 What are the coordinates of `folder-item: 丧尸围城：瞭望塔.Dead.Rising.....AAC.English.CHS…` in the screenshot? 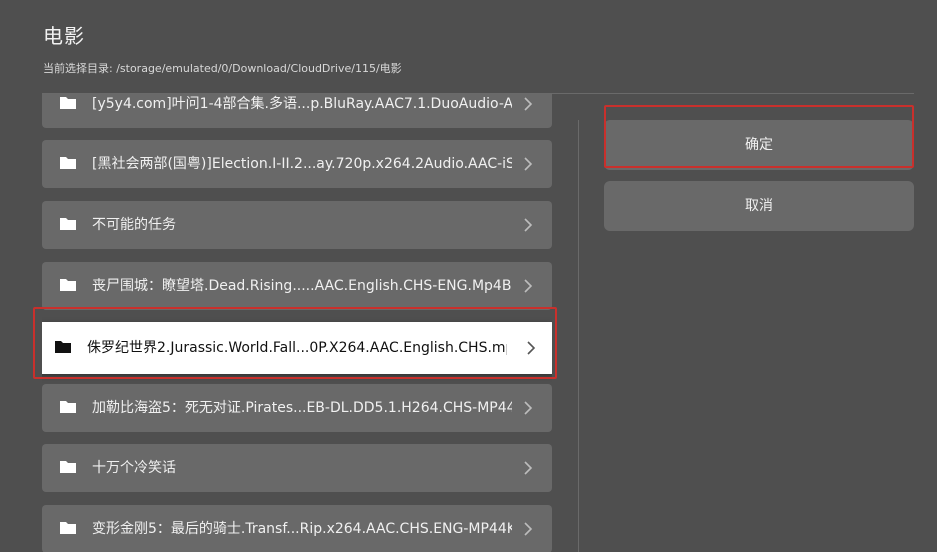 It's located at (297, 286).